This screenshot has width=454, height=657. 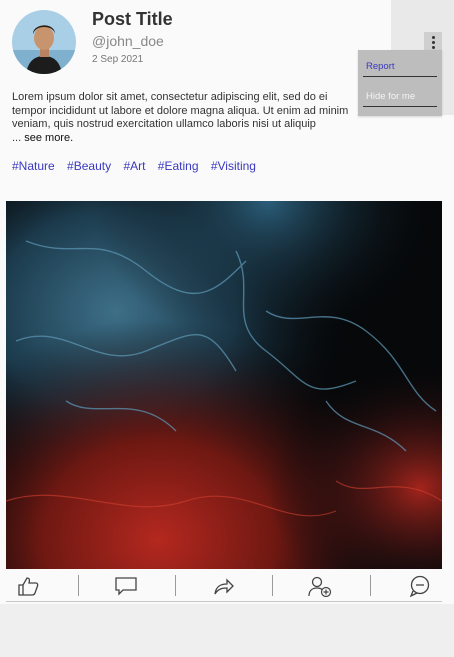 What do you see at coordinates (400, 83) in the screenshot?
I see `post-options-menu: Report Hide for me` at bounding box center [400, 83].